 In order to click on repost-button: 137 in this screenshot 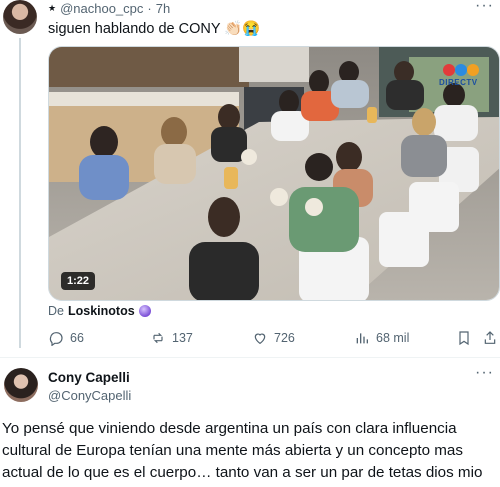, I will do `click(171, 338)`.